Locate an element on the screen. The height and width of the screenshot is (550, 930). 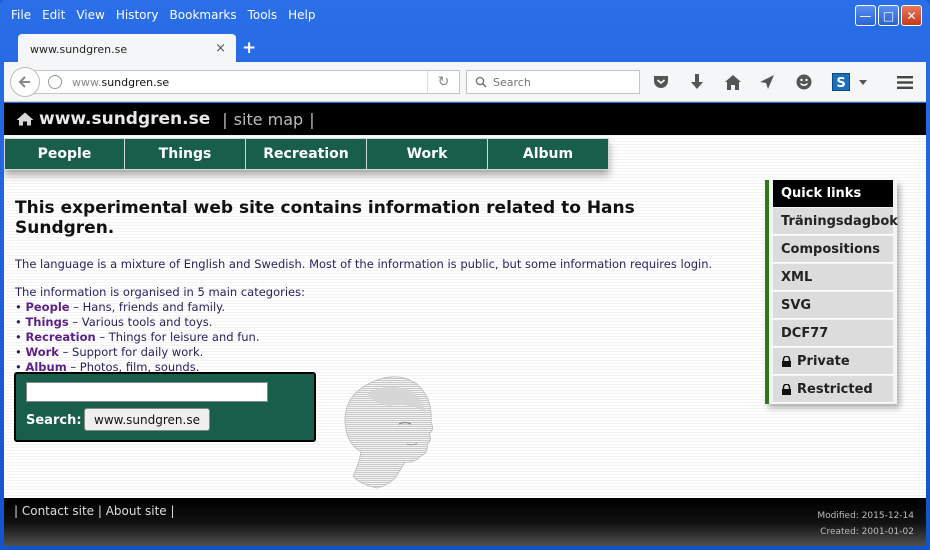
nav-tab-work: Work is located at coordinates (427, 154).